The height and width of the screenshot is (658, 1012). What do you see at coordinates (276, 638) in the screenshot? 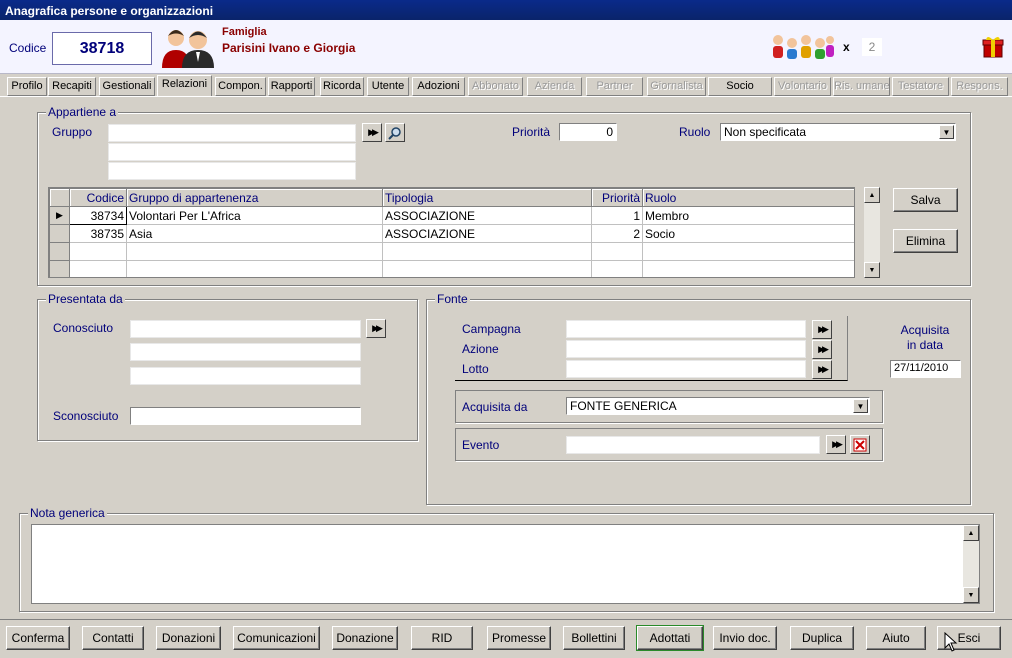
I see `comunicazioni-button: Comunicazioni` at bounding box center [276, 638].